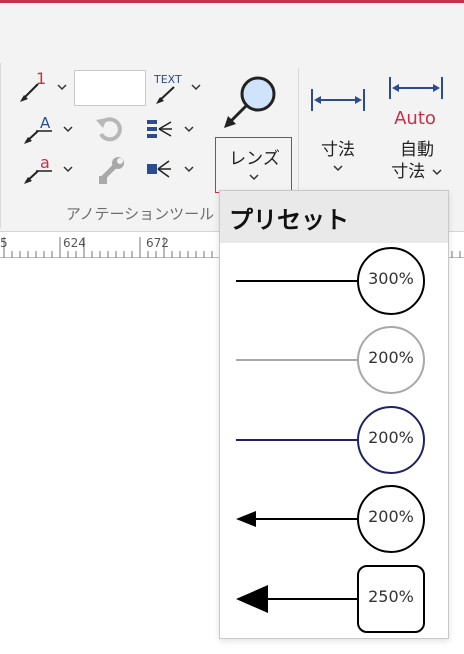 Image resolution: width=464 pixels, height=654 pixels. What do you see at coordinates (289, 220) in the screenshot?
I see `dropdown-title: プリセット` at bounding box center [289, 220].